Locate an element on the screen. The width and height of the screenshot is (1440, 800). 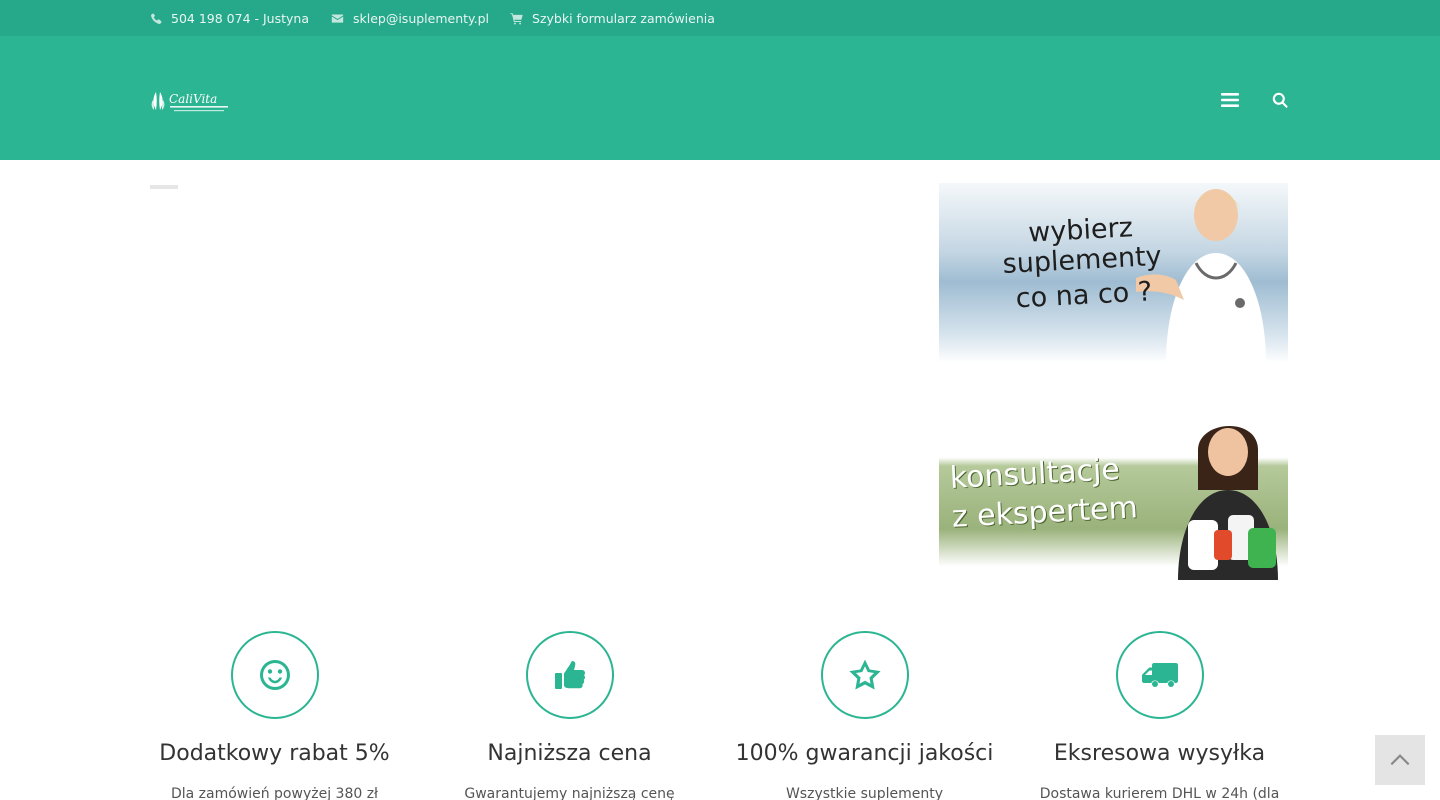
feature-title: Dodatkowy rabat 5% is located at coordinates (274, 753).